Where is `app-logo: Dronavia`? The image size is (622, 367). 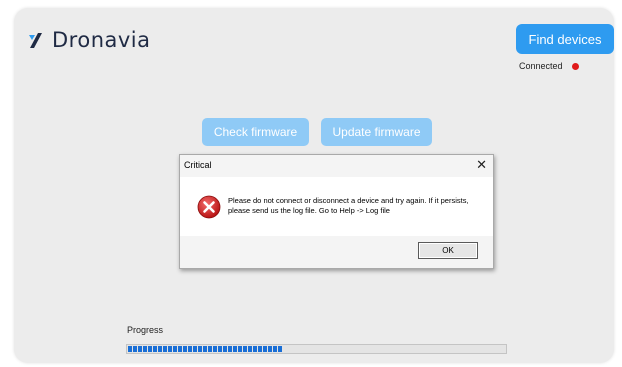 app-logo: Dronavia is located at coordinates (88, 40).